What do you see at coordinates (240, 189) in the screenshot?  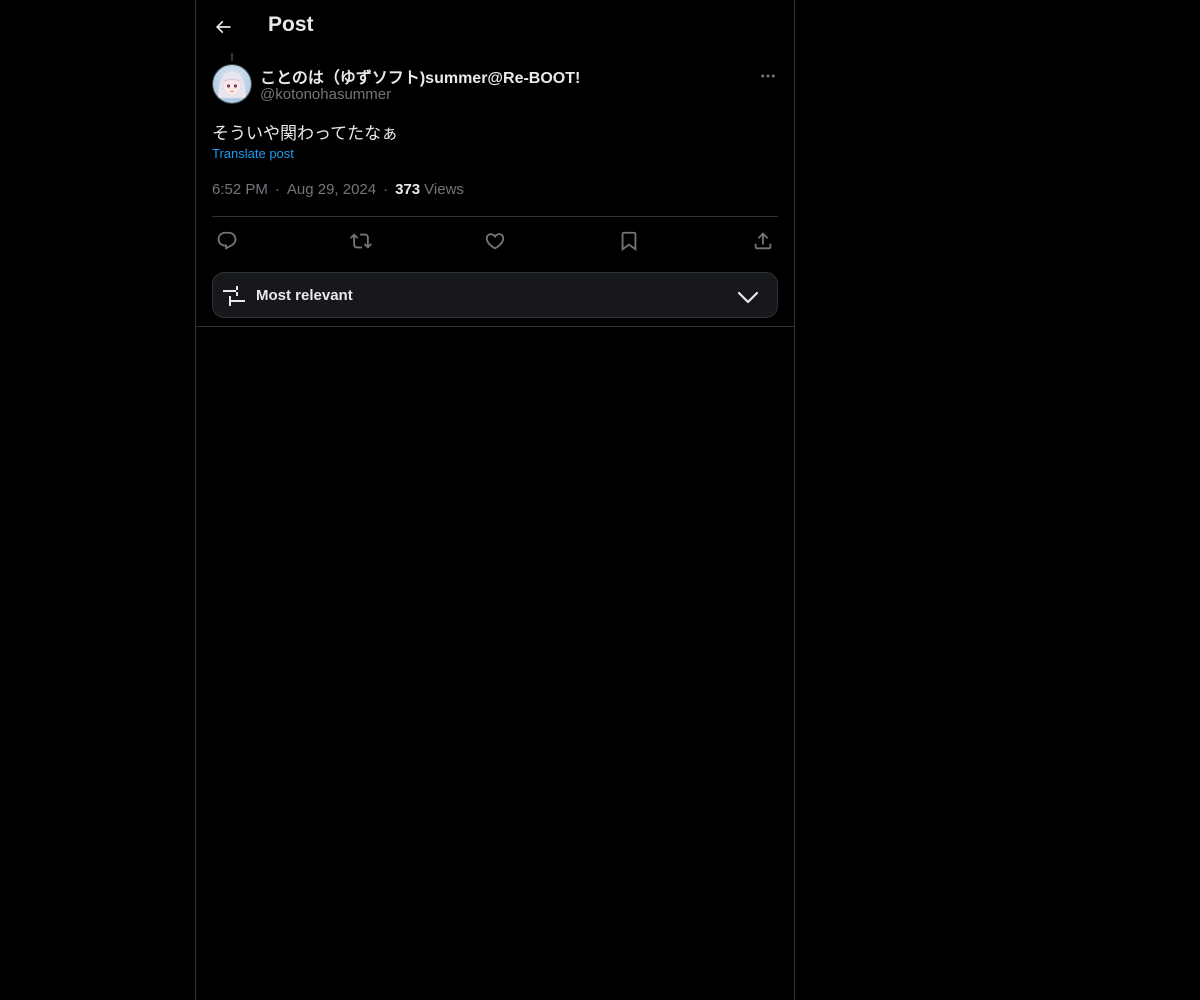 I see `post-time: 6:52 PM` at bounding box center [240, 189].